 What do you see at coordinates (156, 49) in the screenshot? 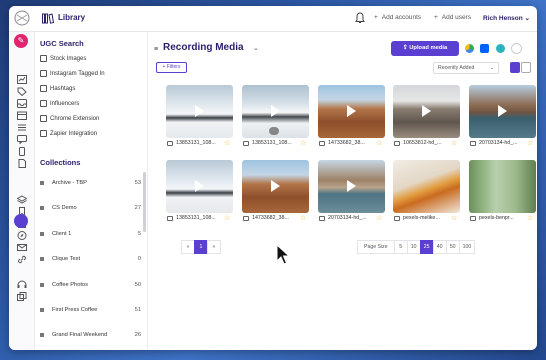
I see `menu-toggle-icon: ≡` at bounding box center [156, 49].